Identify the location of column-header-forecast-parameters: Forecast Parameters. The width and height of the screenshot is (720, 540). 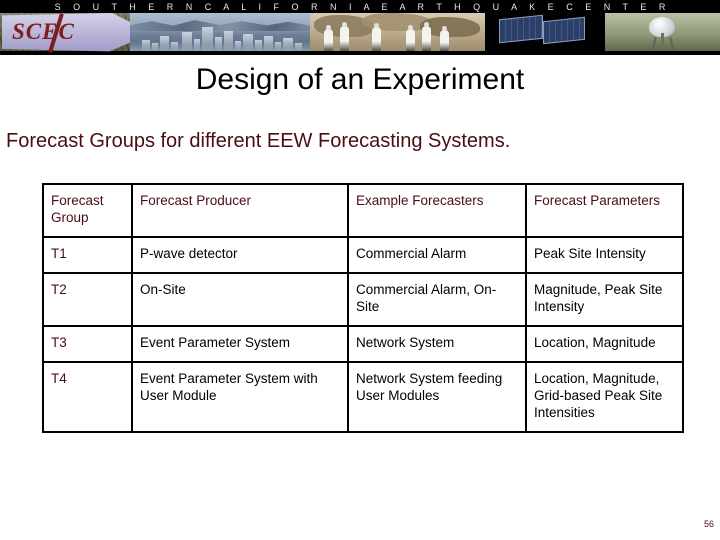
(604, 210).